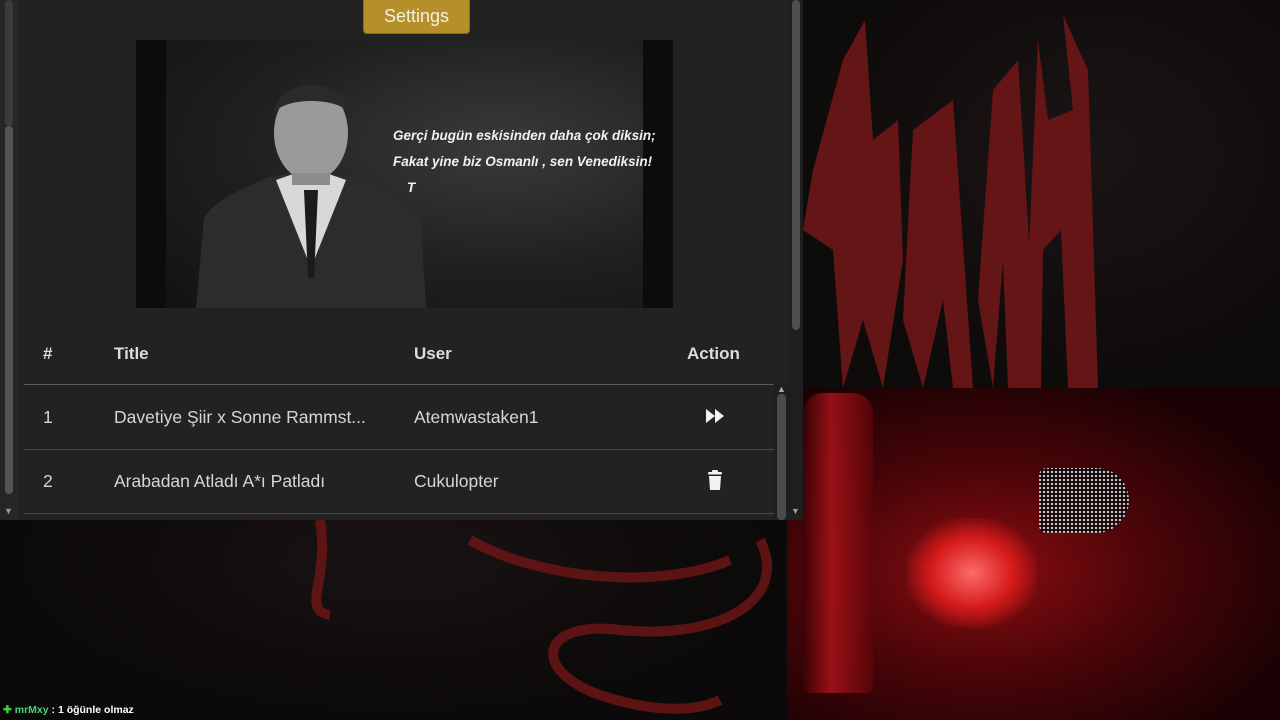 The width and height of the screenshot is (1280, 720). I want to click on chat-username: mrMxy, so click(32, 710).